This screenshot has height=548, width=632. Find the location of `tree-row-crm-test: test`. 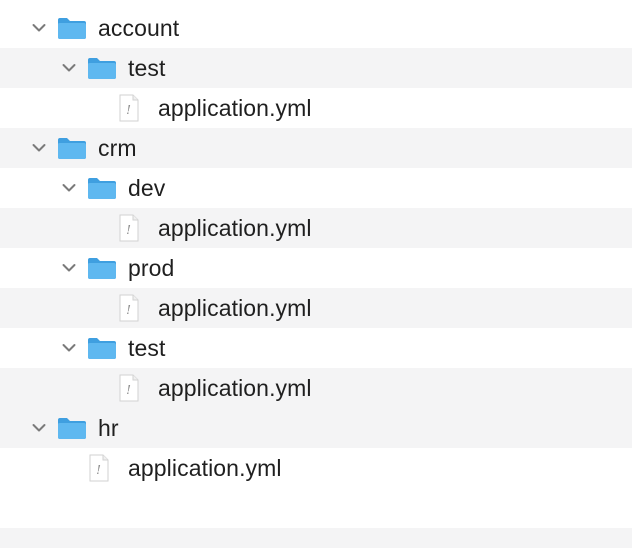

tree-row-crm-test: test is located at coordinates (316, 348).